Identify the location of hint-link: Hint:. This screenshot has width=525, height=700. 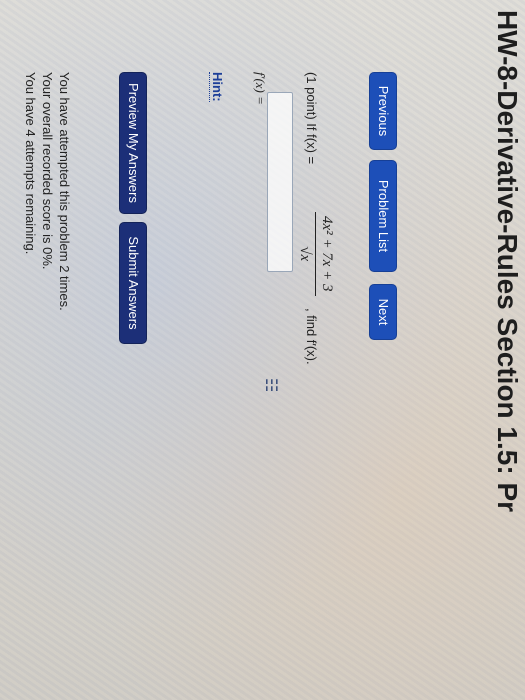
(217, 87).